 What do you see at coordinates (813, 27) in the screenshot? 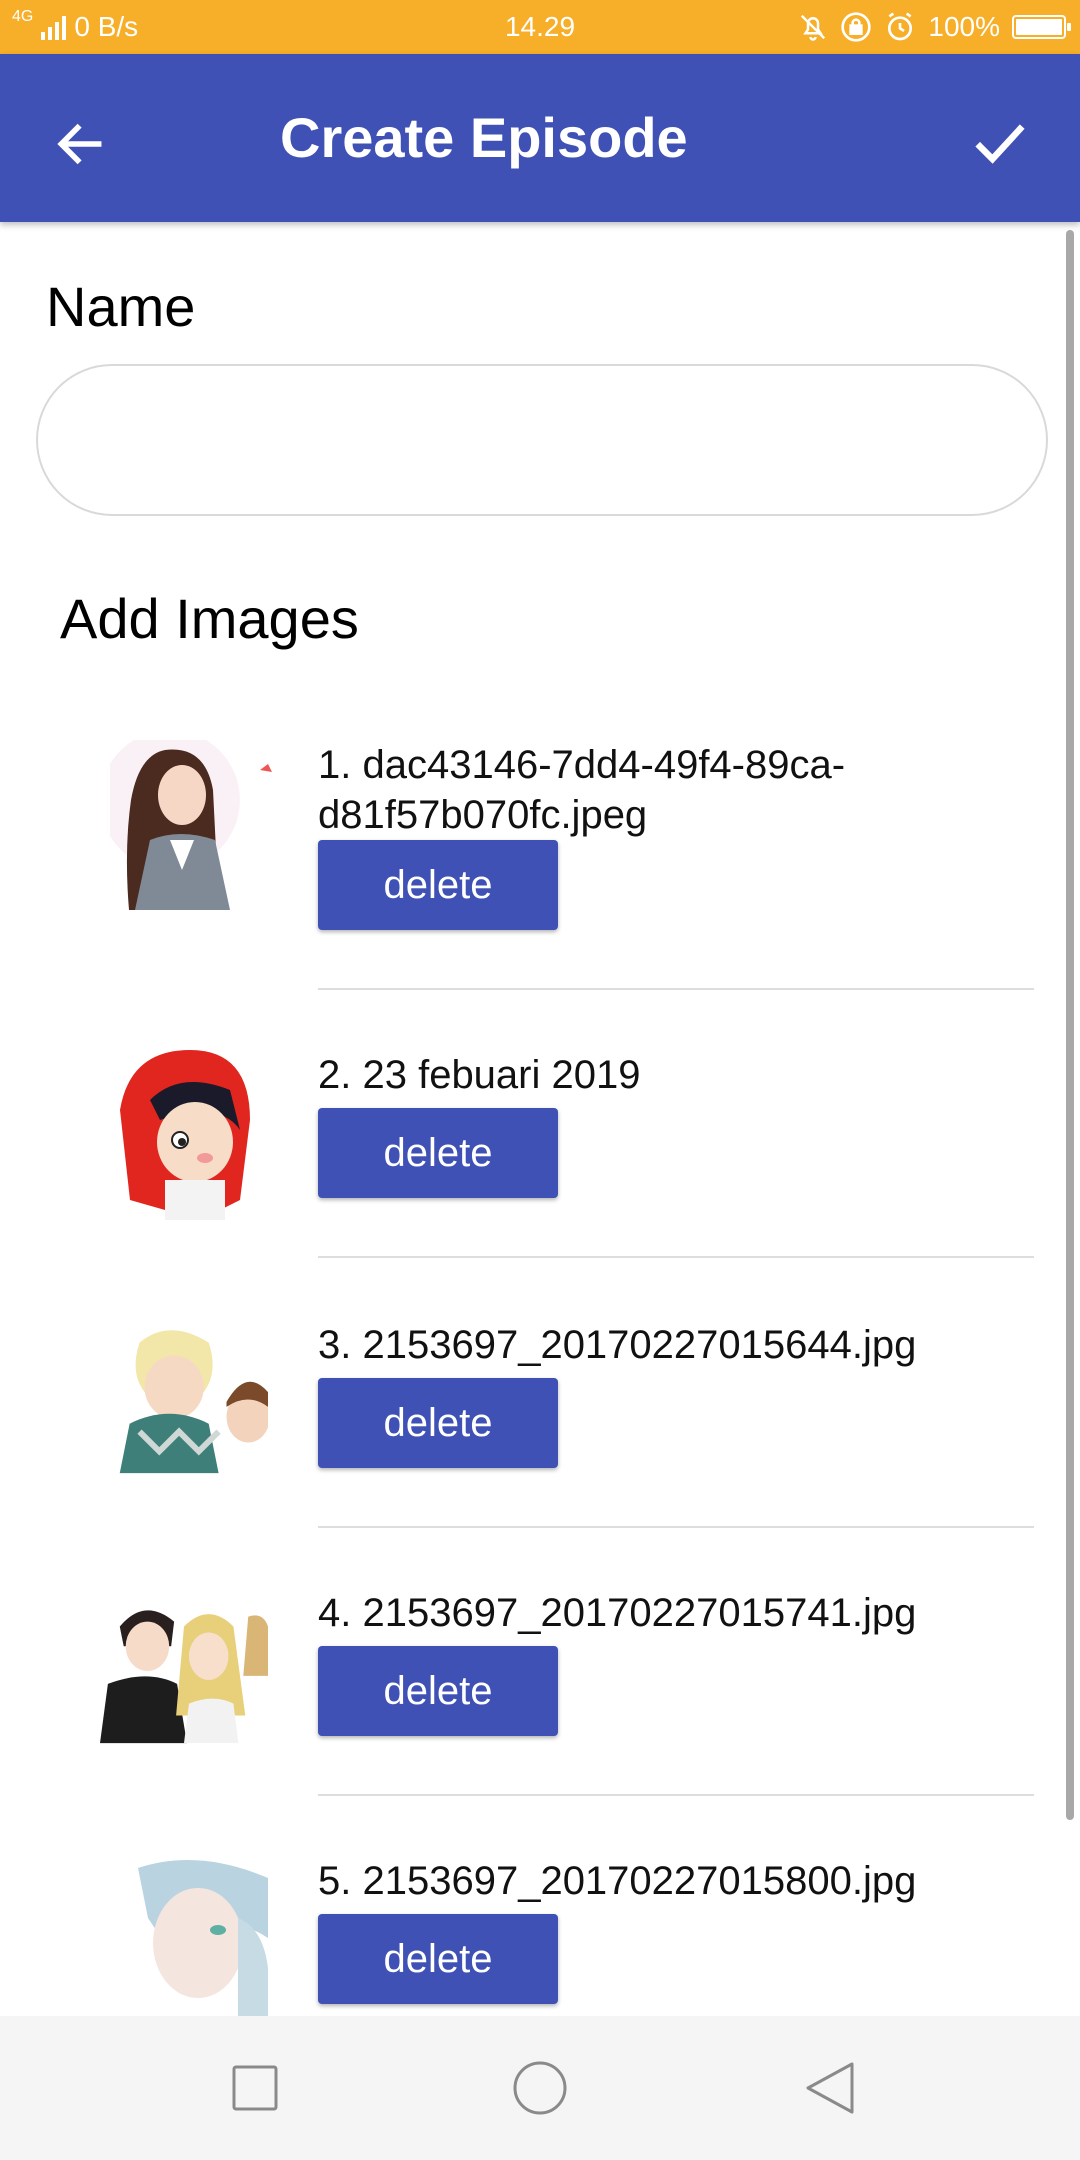
I see `bell-off-icon` at bounding box center [813, 27].